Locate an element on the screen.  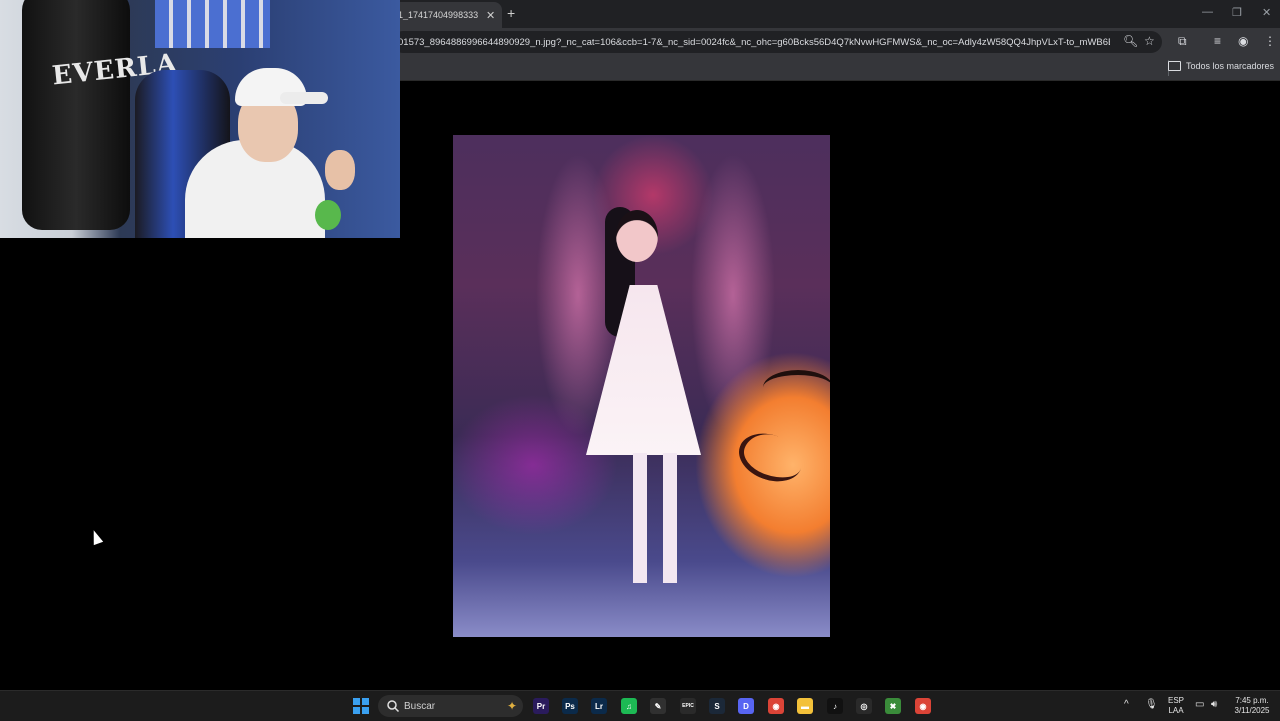
volume-icon: 🔊︎ is located at coordinates (1214, 704).